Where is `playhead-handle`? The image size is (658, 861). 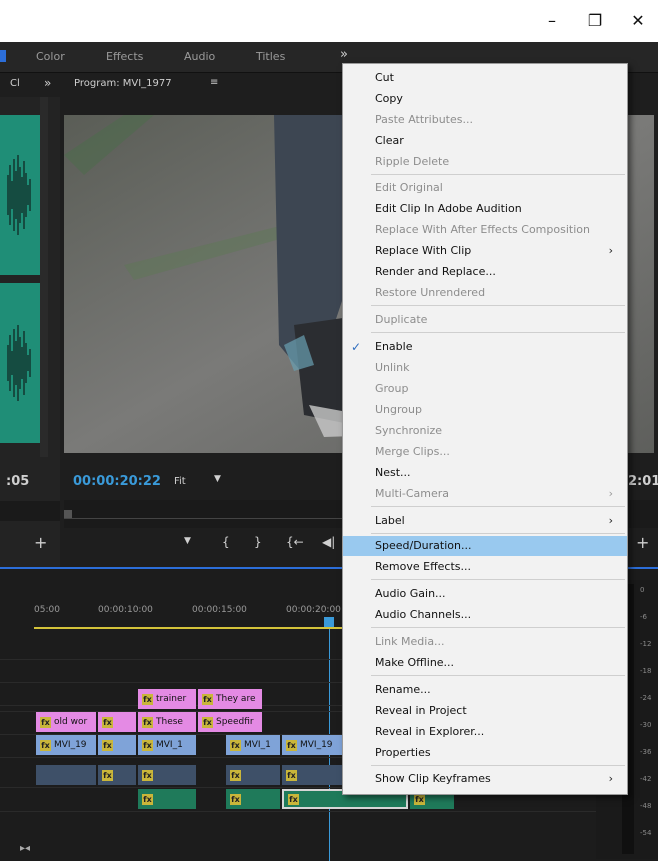 playhead-handle is located at coordinates (329, 622).